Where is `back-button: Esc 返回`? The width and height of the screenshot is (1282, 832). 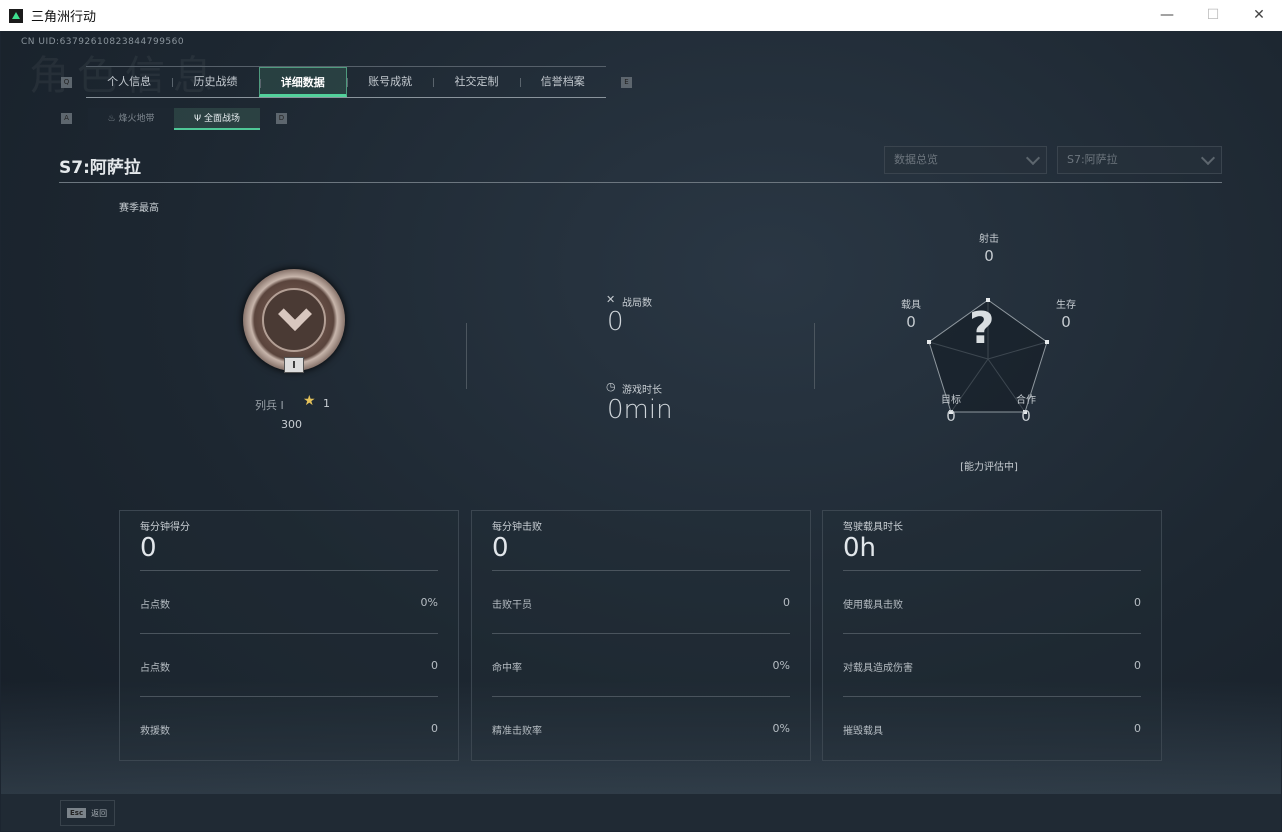 back-button: Esc 返回 is located at coordinates (87, 813).